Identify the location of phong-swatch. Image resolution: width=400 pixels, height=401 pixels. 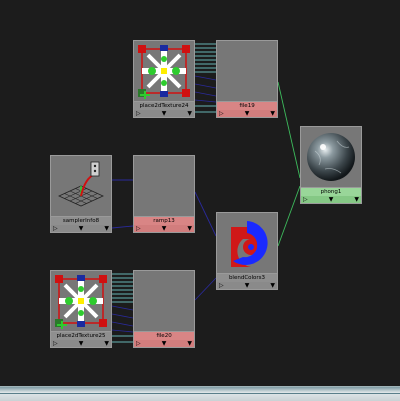
(331, 157).